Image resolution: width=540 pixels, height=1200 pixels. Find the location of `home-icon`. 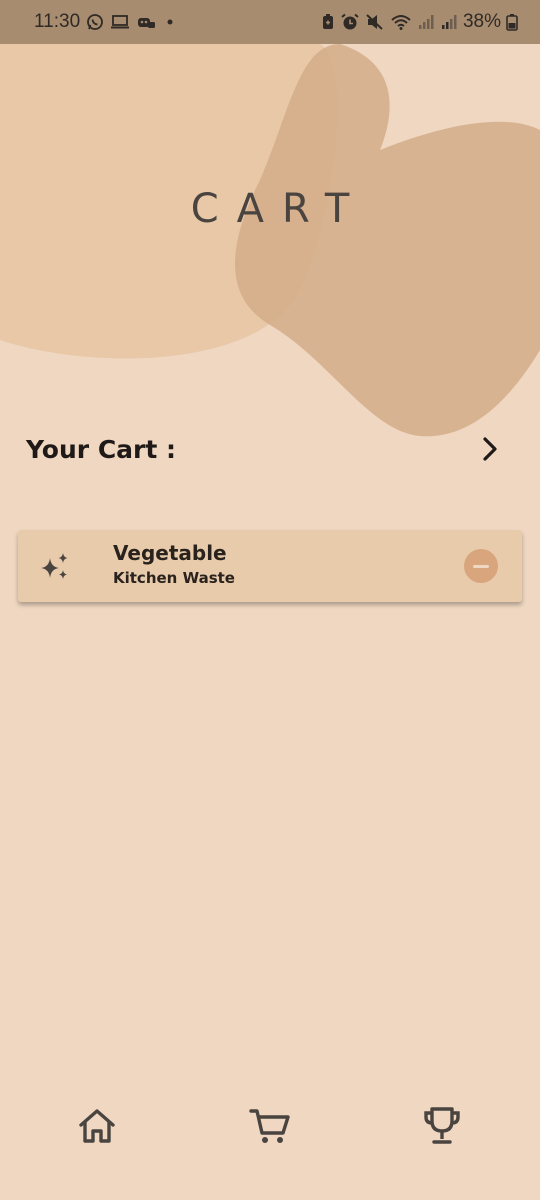

home-icon is located at coordinates (97, 1126).